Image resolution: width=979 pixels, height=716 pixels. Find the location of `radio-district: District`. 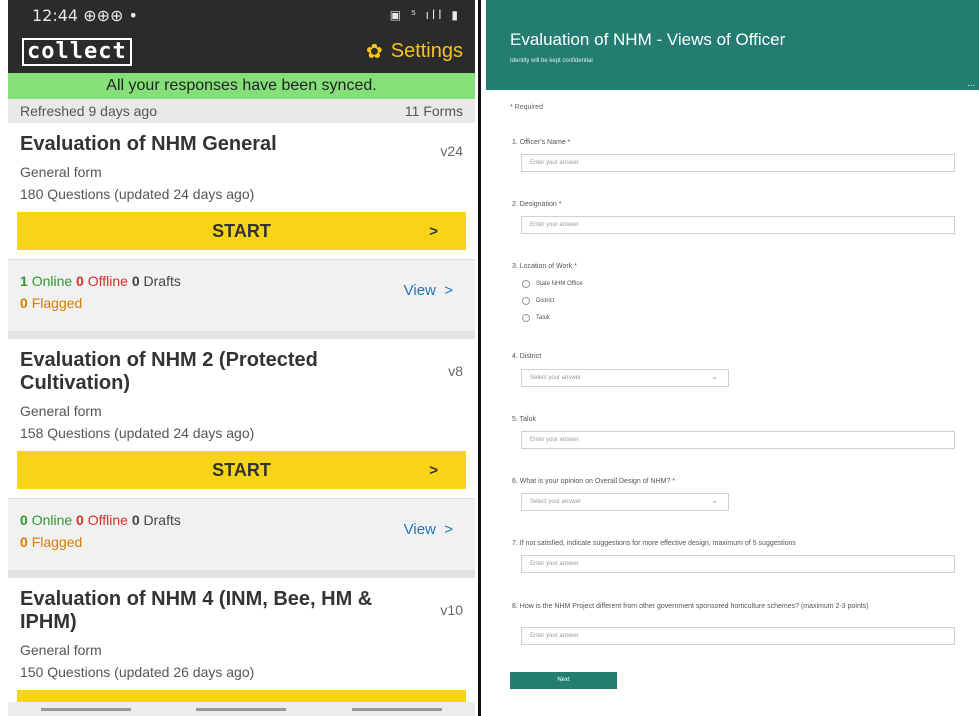

radio-district: District is located at coordinates (538, 301).